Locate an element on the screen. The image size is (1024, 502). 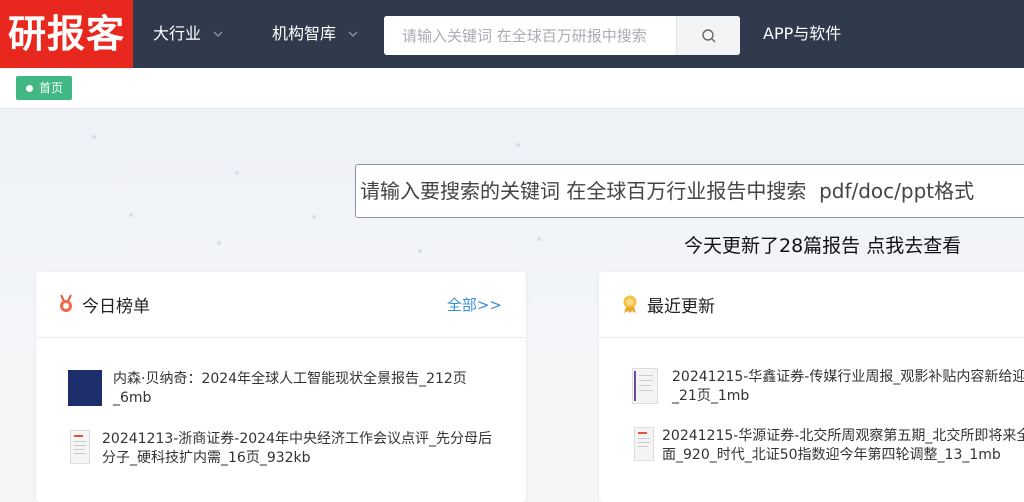
nav-institutions-menu: 机构智库 is located at coordinates (316, 34).